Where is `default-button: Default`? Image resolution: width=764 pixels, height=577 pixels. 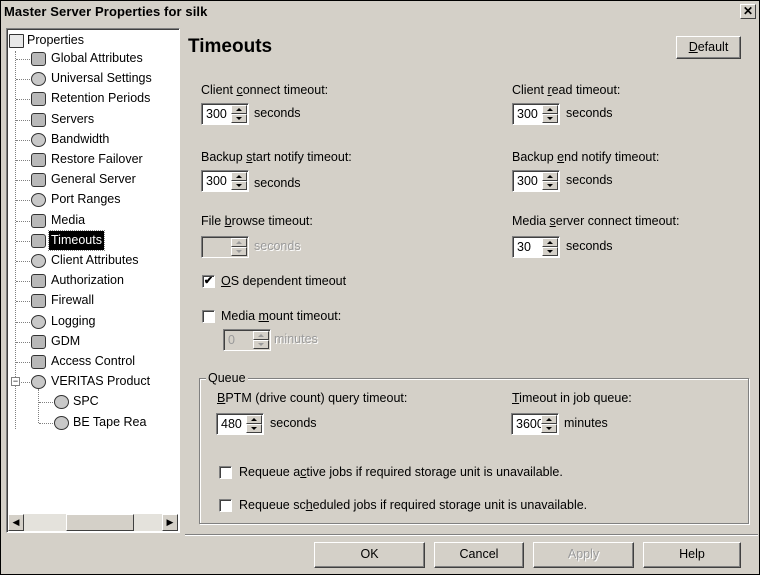
default-button: Default is located at coordinates (708, 47).